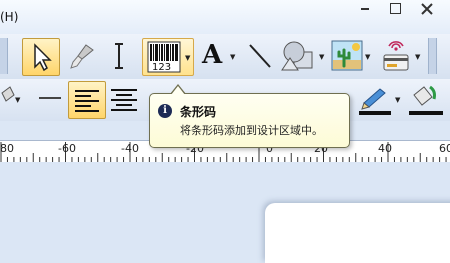  I want to click on image-dropdown-caret: ▼, so click(367, 57).